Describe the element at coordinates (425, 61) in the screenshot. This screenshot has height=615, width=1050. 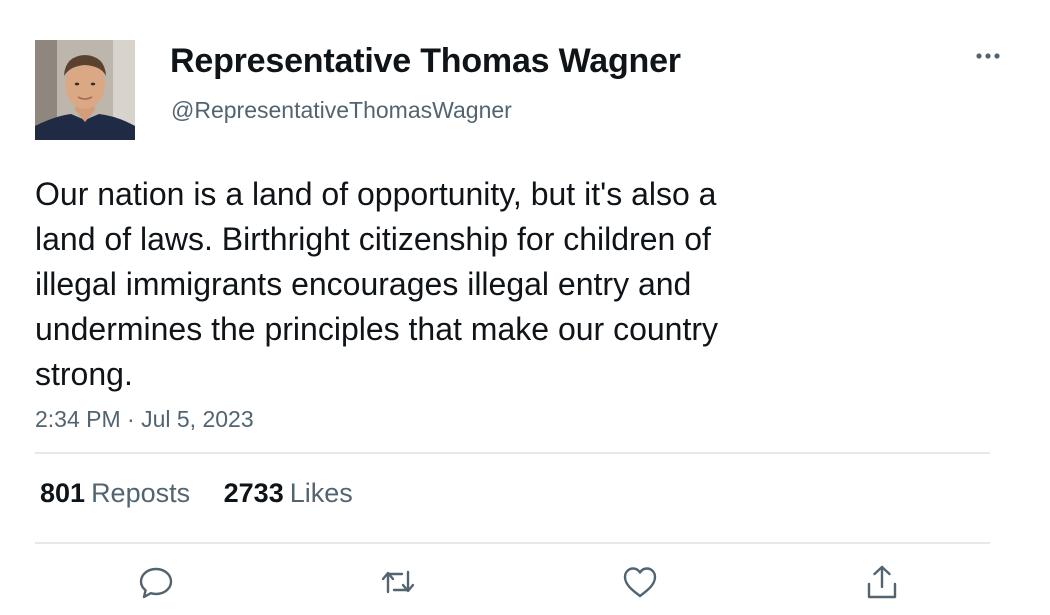
I see `author-display-name: Representative Thomas Wagner` at that location.